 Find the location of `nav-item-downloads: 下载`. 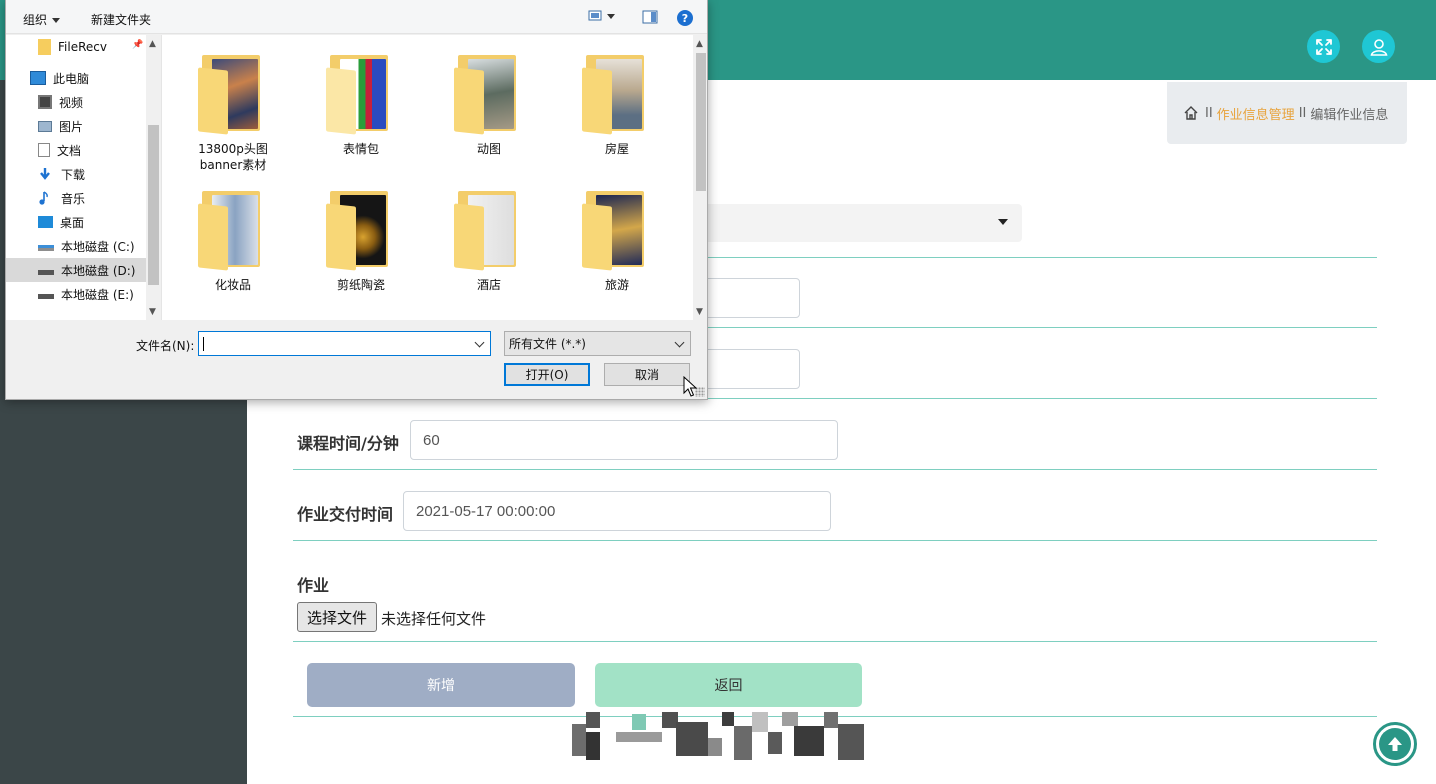

nav-item-downloads: 下载 is located at coordinates (76, 174).